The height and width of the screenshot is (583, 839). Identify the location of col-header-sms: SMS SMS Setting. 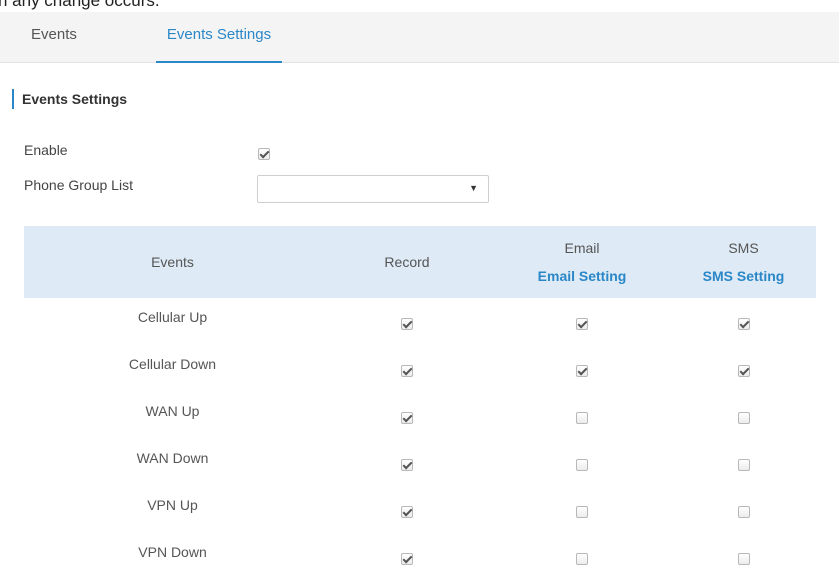
(743, 262).